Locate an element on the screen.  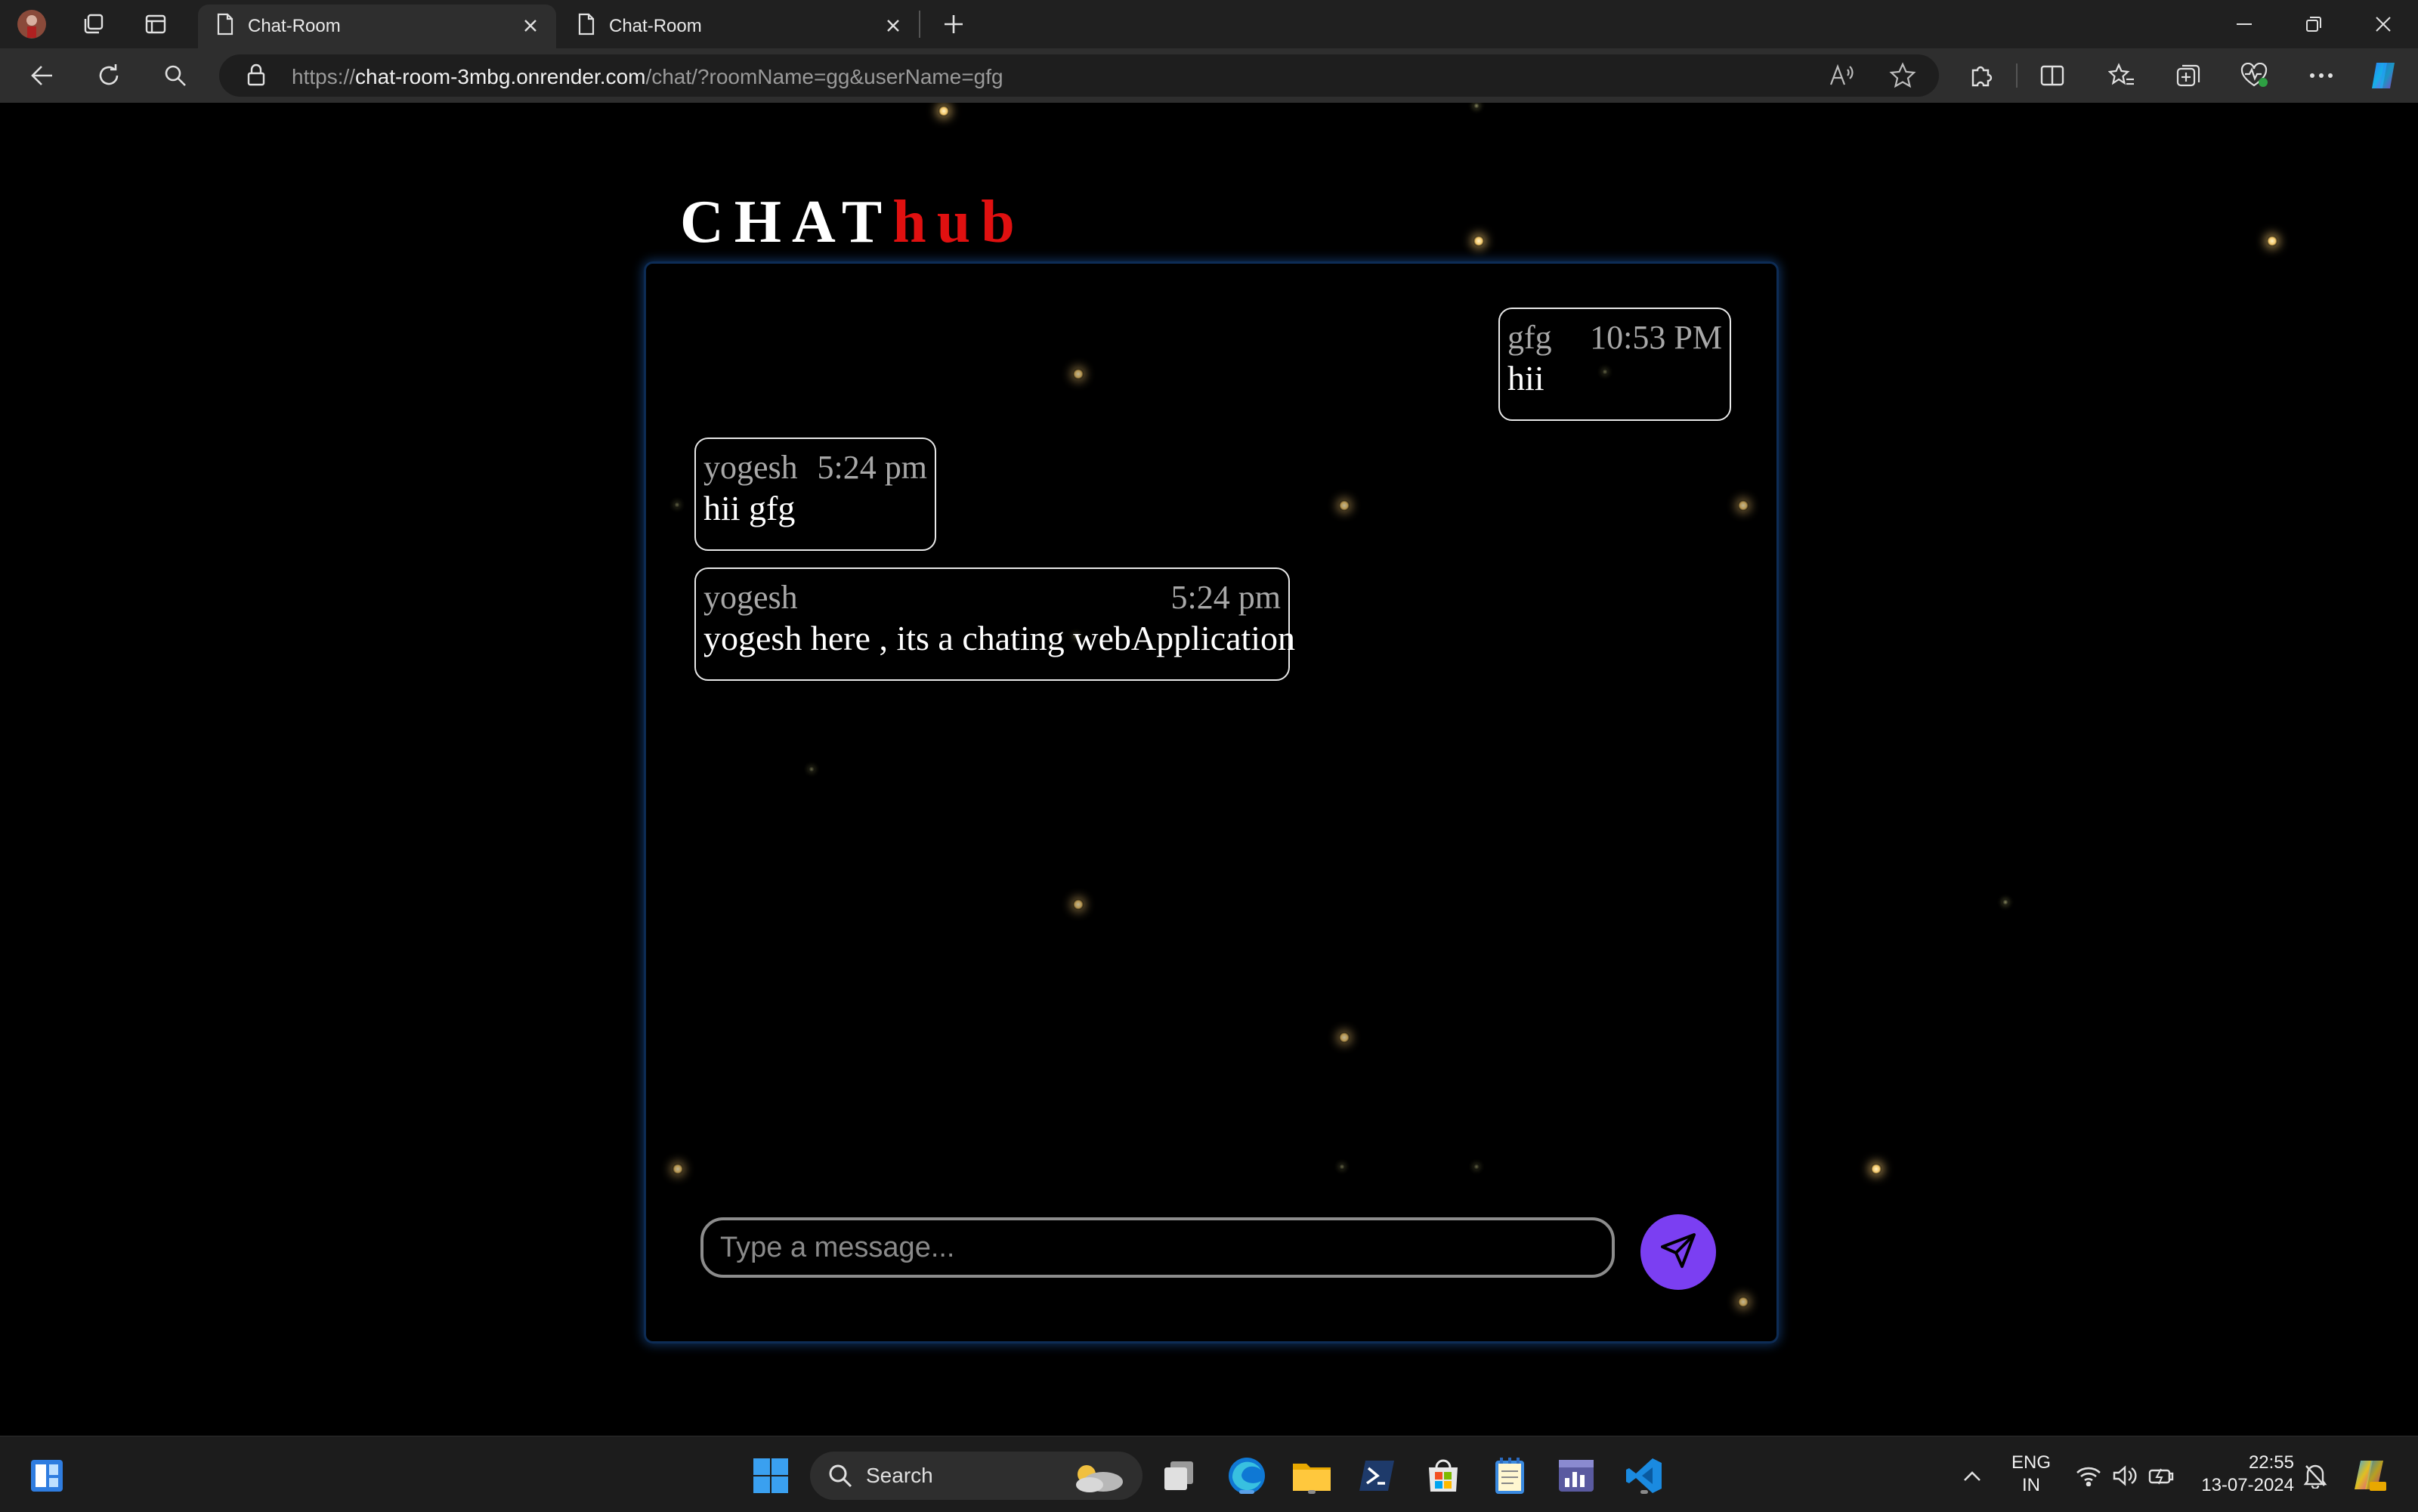
browser-tab-bar: Chat-Room Chat-Room is located at coordinates (1209, 24).